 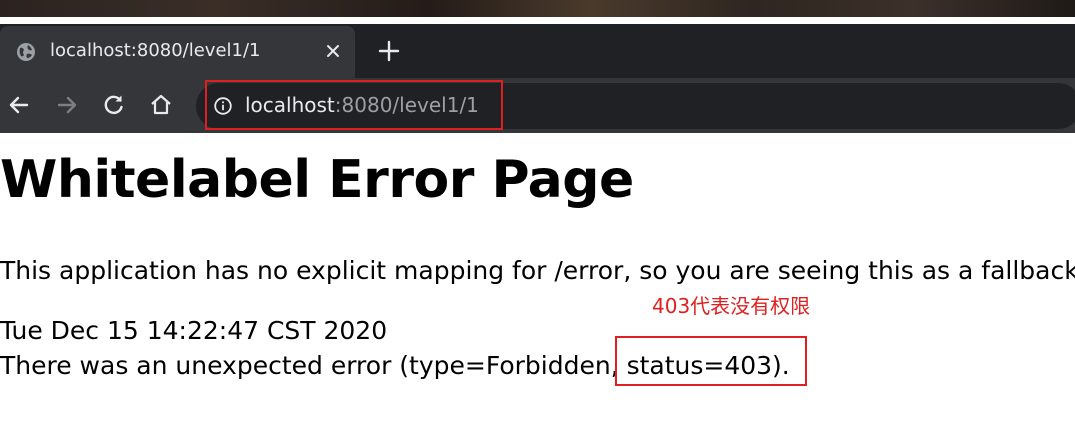 What do you see at coordinates (537, 51) in the screenshot?
I see `tab-strip: localhost:8080/level1/1` at bounding box center [537, 51].